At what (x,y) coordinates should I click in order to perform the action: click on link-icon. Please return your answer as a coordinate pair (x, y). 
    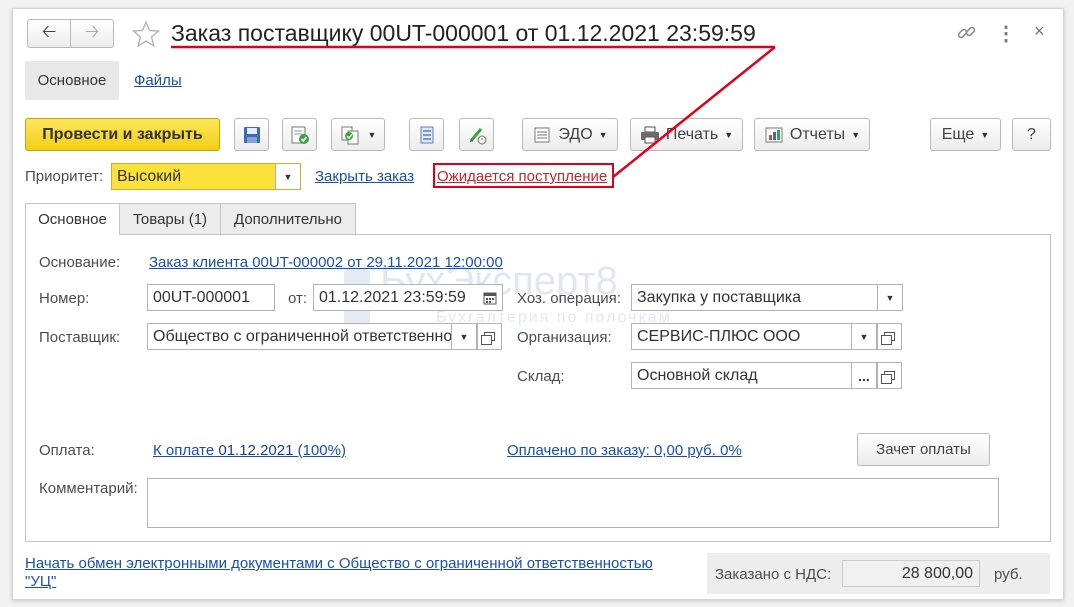
    Looking at the image, I should click on (967, 33).